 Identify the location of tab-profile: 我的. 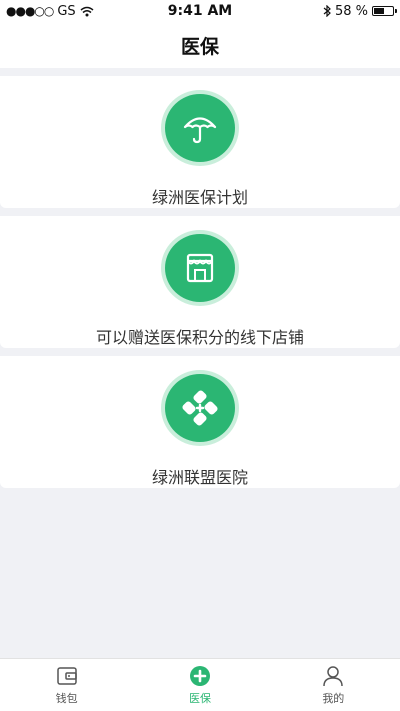
(333, 685).